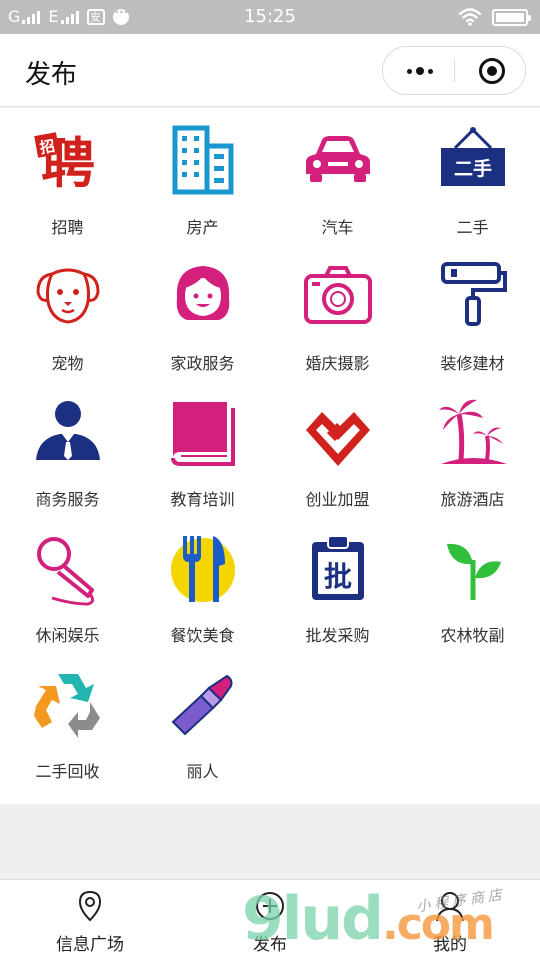 This screenshot has height=960, width=540. I want to click on tab-publish: 发布, so click(270, 920).